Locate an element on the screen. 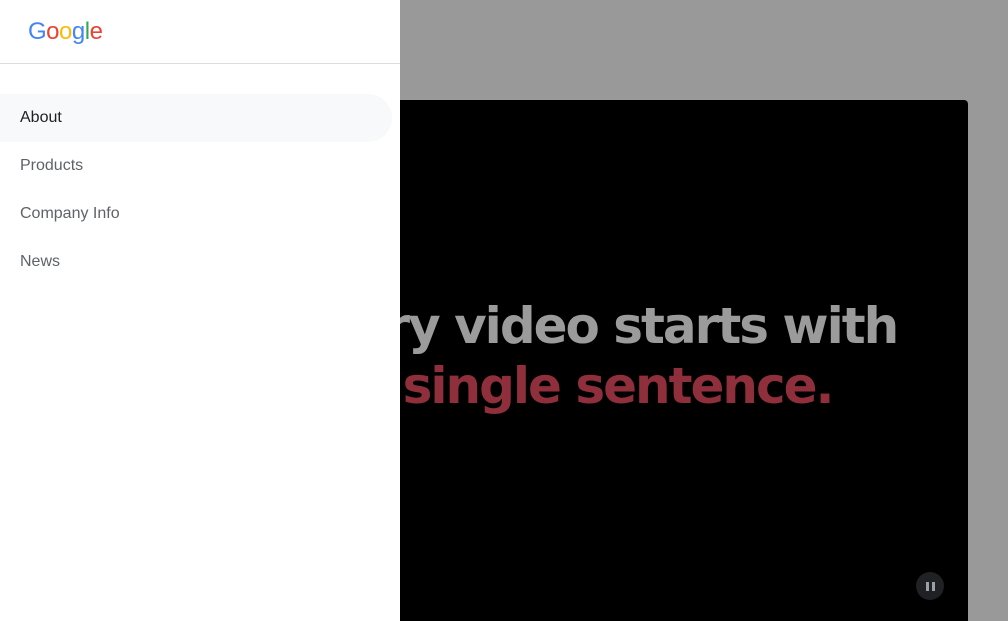 The image size is (1008, 621). nav-item-news: News is located at coordinates (196, 262).